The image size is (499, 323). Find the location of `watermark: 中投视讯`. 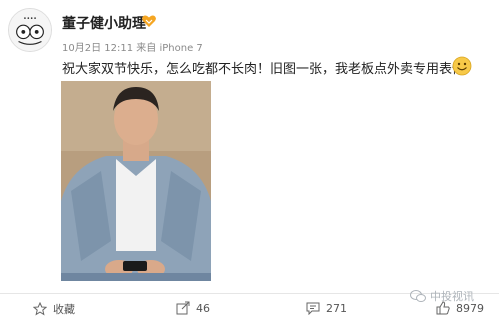

watermark: 中投视讯 is located at coordinates (442, 296).